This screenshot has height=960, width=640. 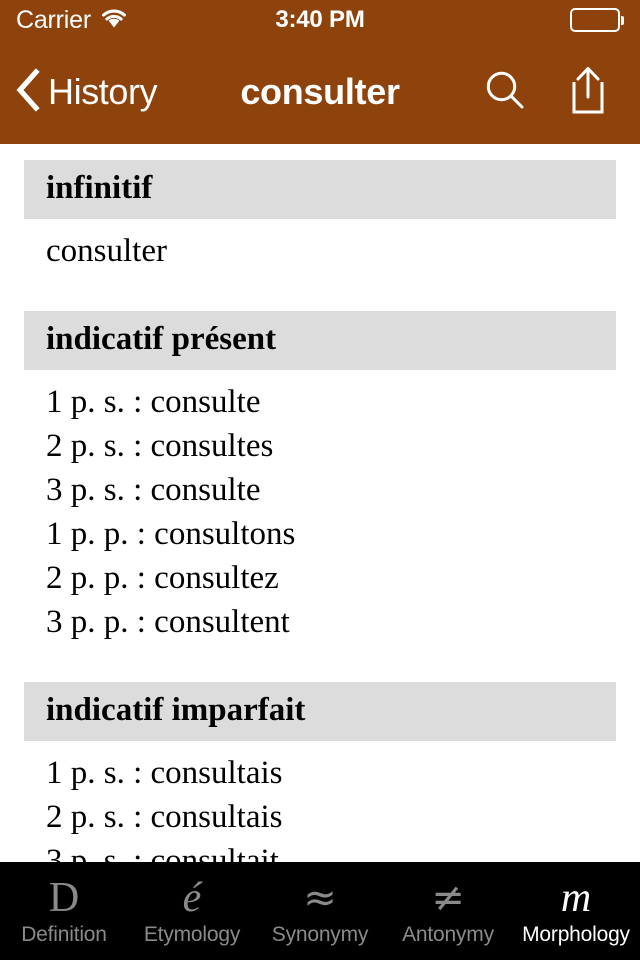 I want to click on conjugation-line: 3 p. s. : consulte, so click(x=153, y=490).